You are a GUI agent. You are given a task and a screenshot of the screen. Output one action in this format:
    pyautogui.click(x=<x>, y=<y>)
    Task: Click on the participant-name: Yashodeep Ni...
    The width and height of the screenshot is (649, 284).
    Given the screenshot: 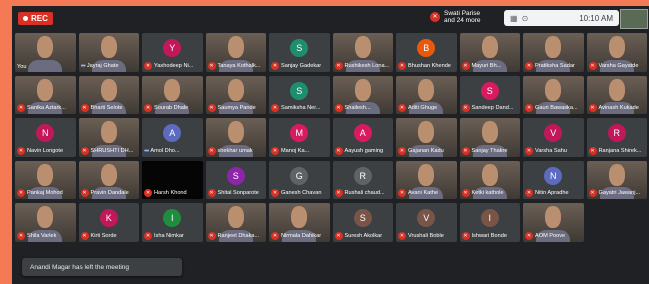 What is the action you would take?
    pyautogui.click(x=174, y=65)
    